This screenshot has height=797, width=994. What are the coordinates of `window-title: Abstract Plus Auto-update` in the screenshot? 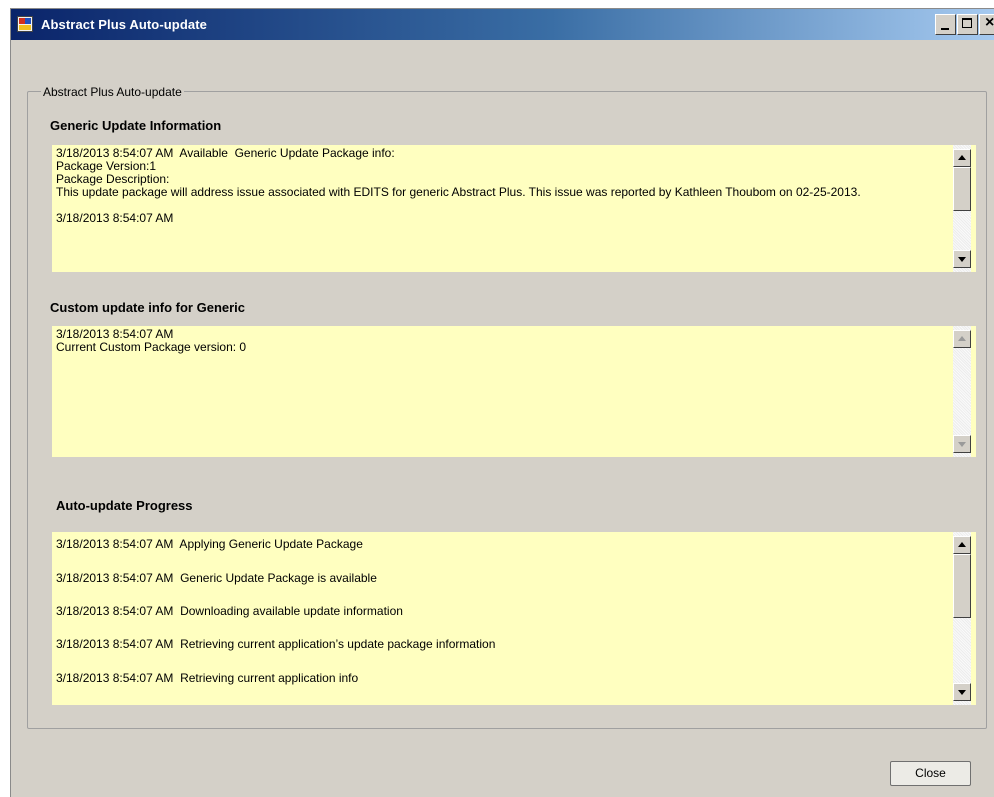 It's located at (124, 24).